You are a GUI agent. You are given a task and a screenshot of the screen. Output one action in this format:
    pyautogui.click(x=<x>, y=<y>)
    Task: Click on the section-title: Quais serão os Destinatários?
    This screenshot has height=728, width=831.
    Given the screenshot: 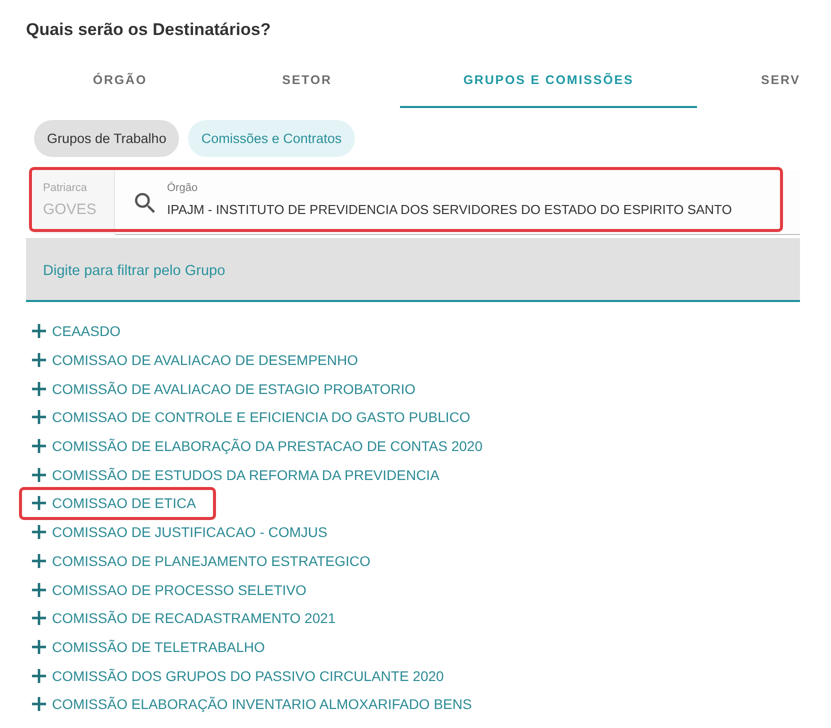 What is the action you would take?
    pyautogui.click(x=148, y=30)
    